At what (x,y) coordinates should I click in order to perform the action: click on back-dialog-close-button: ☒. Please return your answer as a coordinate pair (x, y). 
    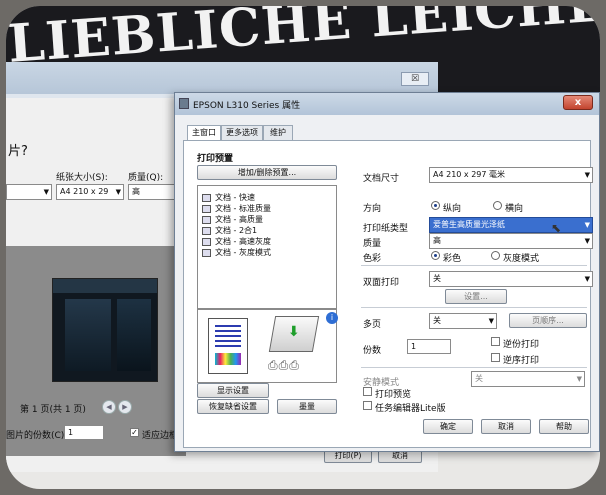
    Looking at the image, I should click on (415, 79).